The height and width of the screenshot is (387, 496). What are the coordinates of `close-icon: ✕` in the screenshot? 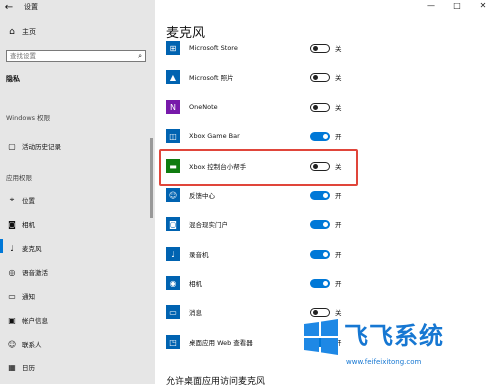 It's located at (483, 6).